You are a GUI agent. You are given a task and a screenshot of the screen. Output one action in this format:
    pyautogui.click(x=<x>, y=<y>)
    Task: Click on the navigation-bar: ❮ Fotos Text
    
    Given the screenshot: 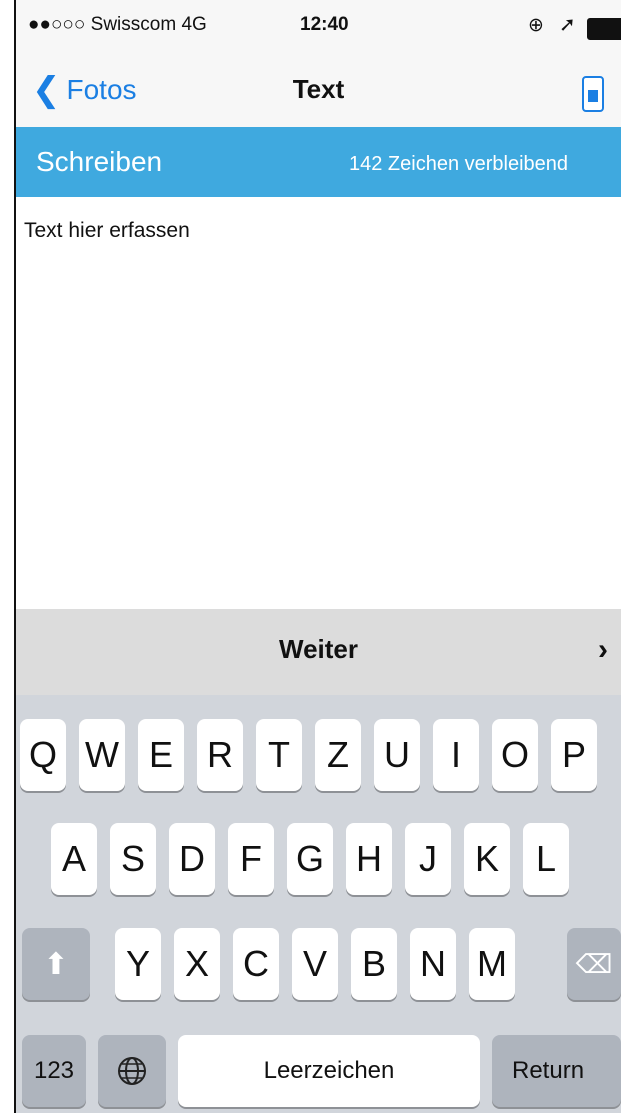 What is the action you would take?
    pyautogui.click(x=318, y=90)
    